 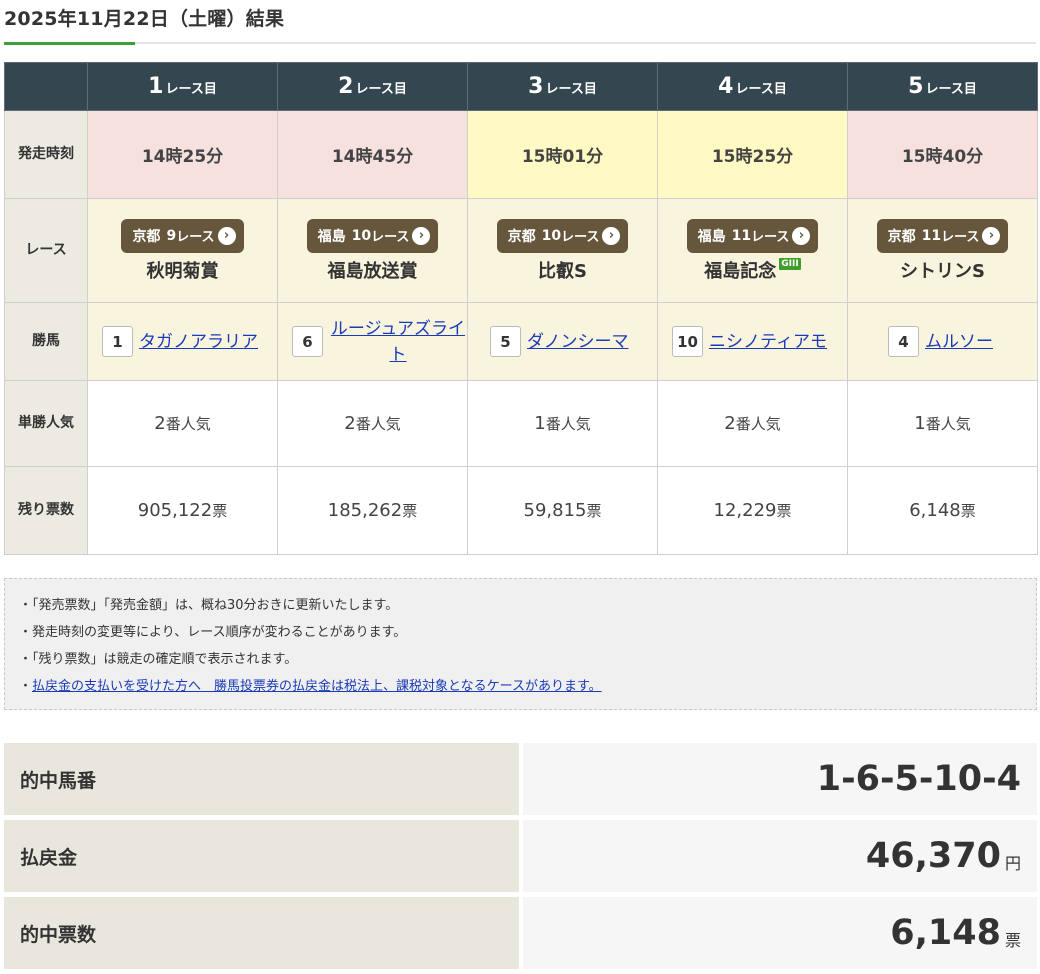 I want to click on race-link-badge: 京都 9 レース ›, so click(x=182, y=235).